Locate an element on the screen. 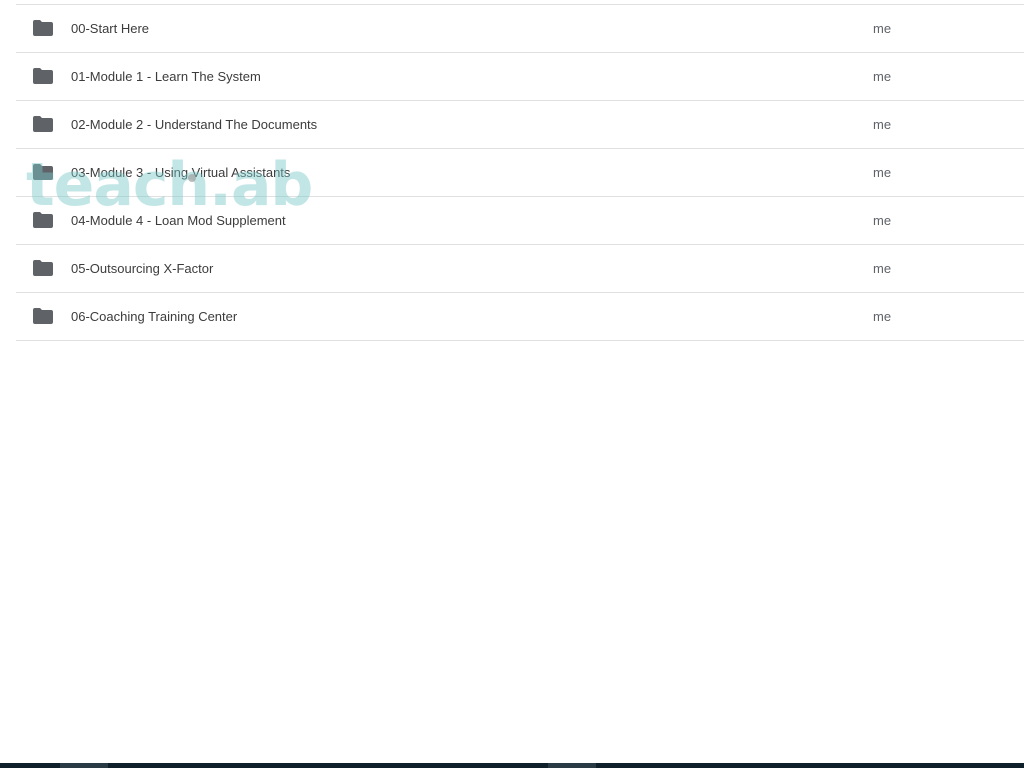 The width and height of the screenshot is (1024, 768). folder-row: 00-Start Here me is located at coordinates (520, 29).